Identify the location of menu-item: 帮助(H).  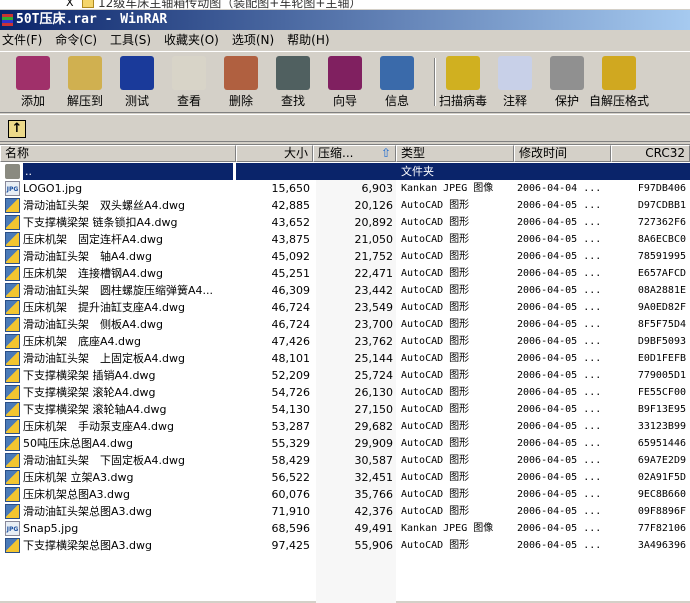
(310, 40).